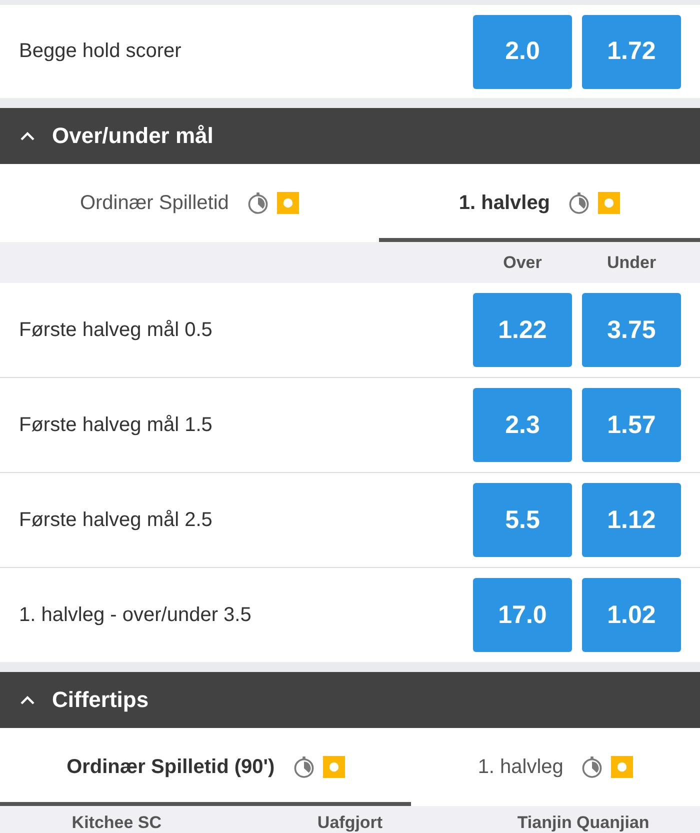 The image size is (700, 833). Describe the element at coordinates (117, 822) in the screenshot. I see `column-heading: Kitchee SC` at that location.